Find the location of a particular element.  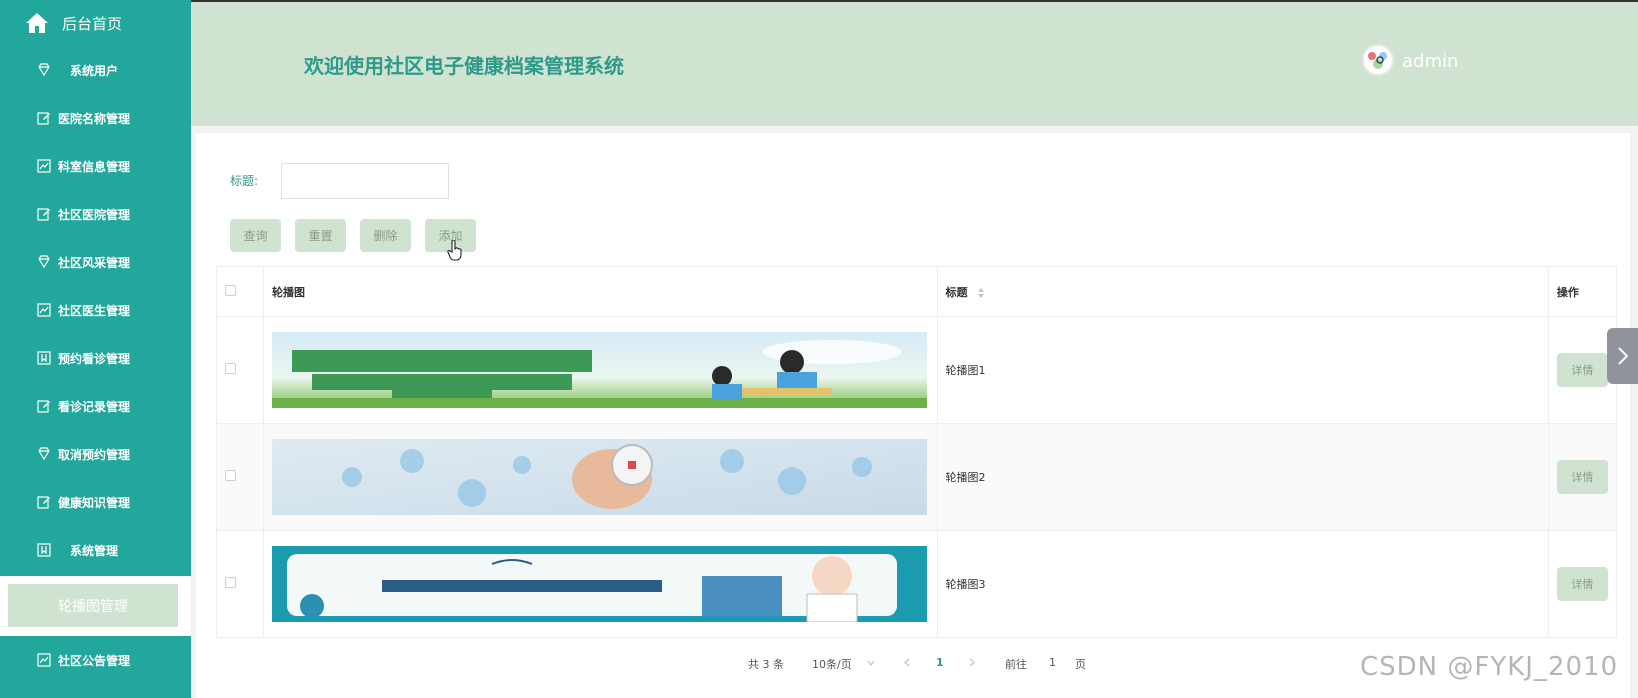

next-page-icon is located at coordinates (972, 662).